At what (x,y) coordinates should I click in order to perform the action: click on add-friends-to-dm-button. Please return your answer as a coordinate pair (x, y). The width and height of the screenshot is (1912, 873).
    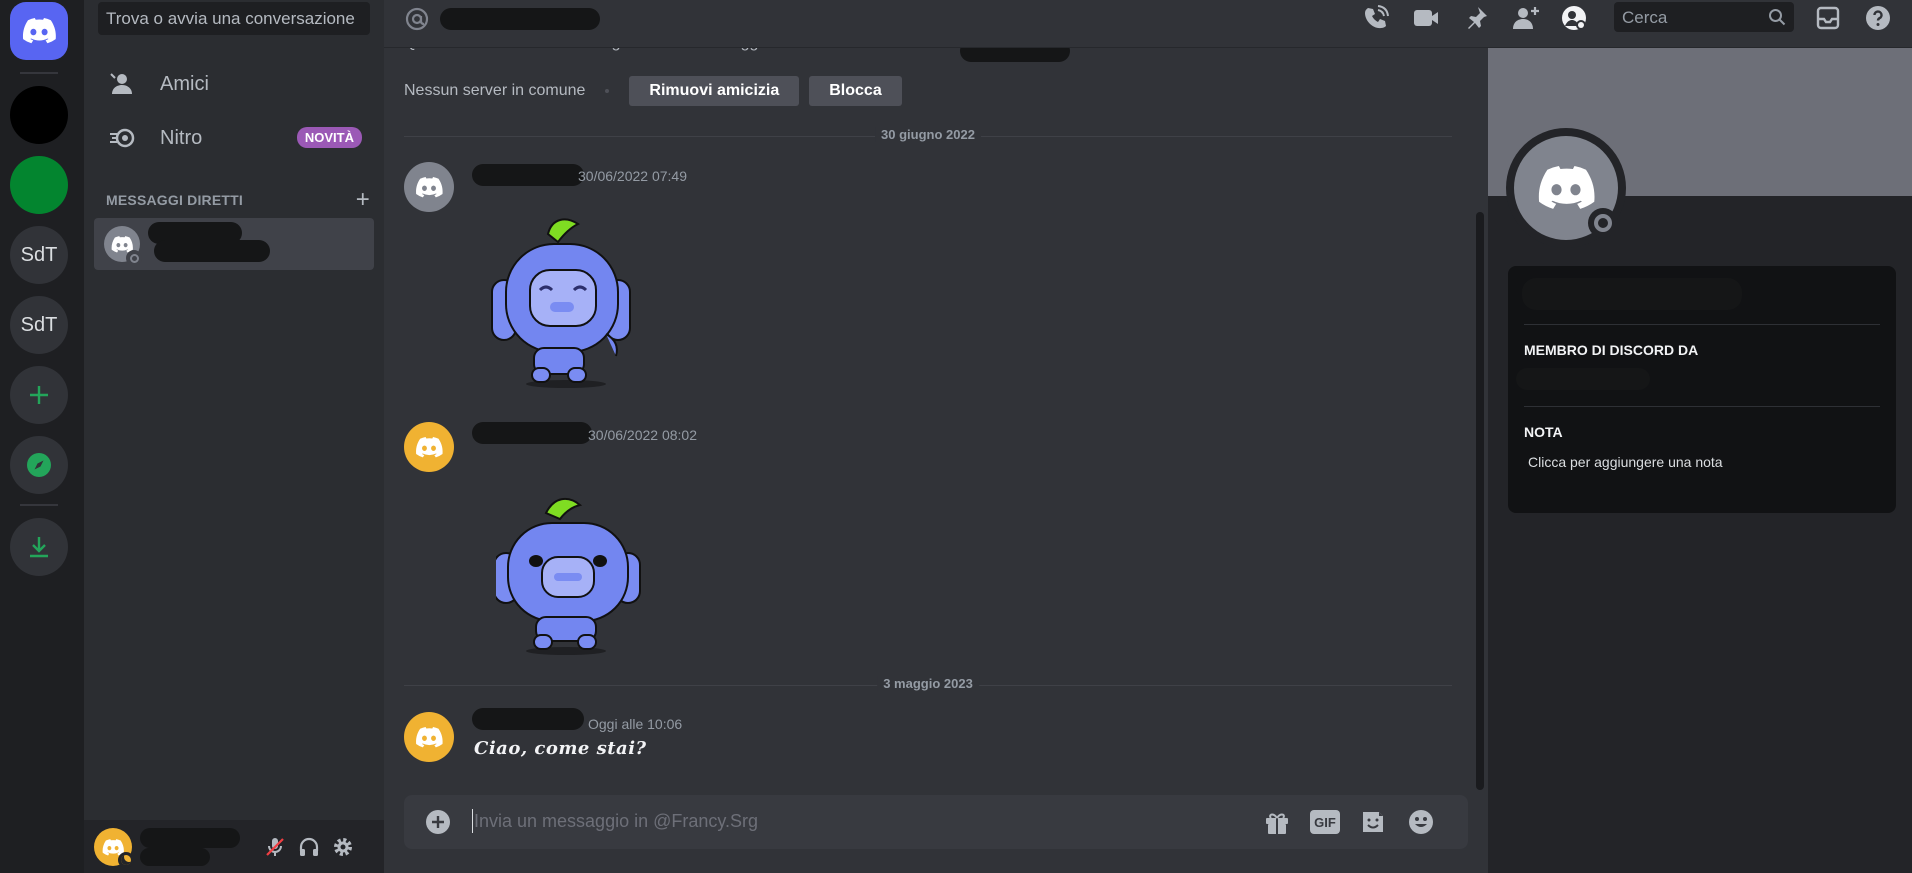
    Looking at the image, I should click on (1526, 18).